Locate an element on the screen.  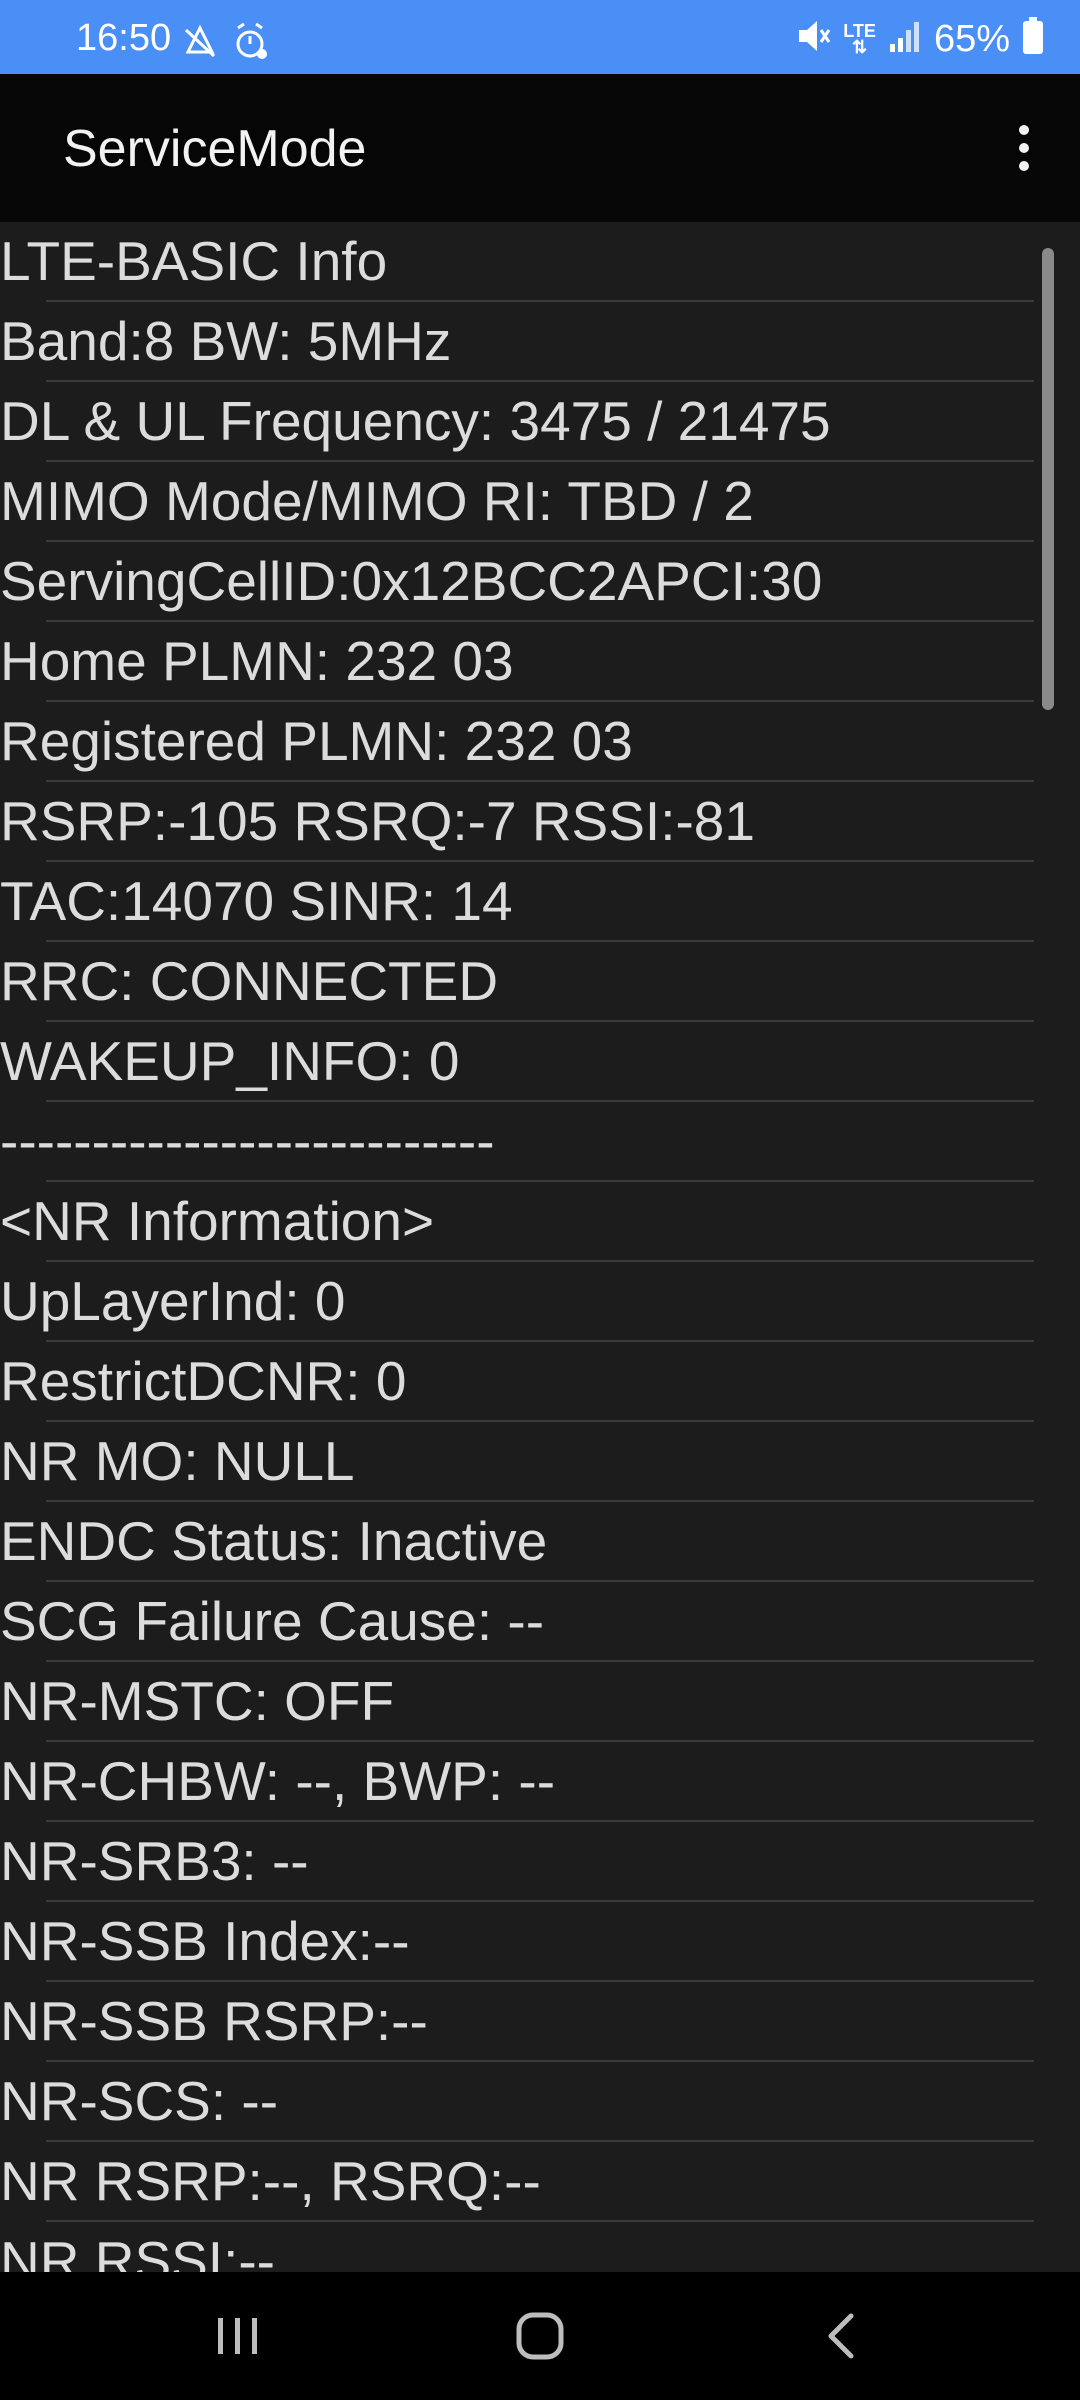
list-item: NR-CHBW: --, BWP: -- is located at coordinates (540, 1782).